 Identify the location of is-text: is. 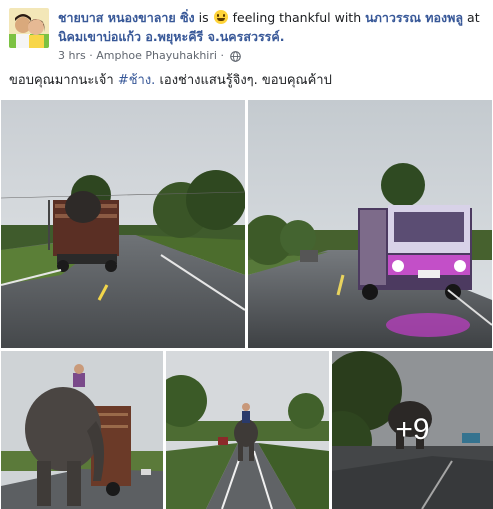
(203, 17).